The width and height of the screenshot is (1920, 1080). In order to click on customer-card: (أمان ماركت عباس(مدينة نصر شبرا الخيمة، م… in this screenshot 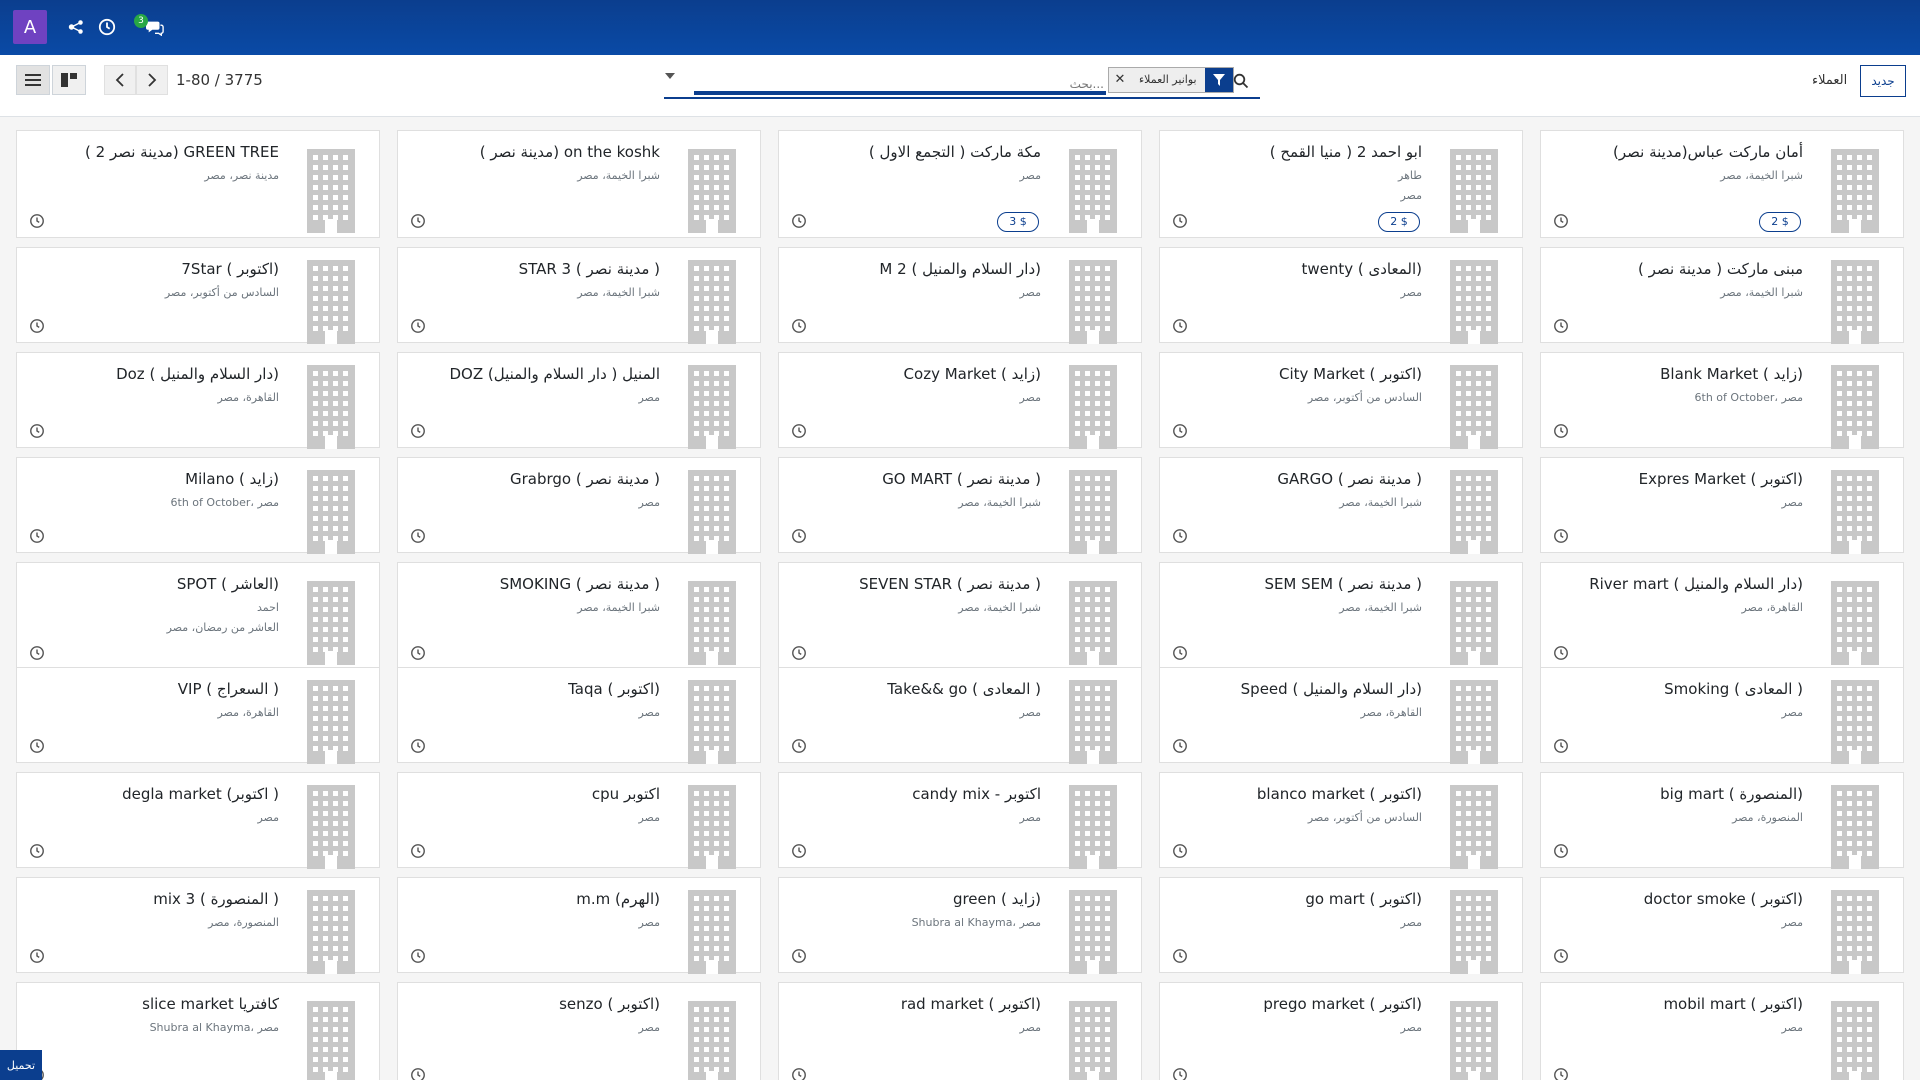, I will do `click(1722, 184)`.